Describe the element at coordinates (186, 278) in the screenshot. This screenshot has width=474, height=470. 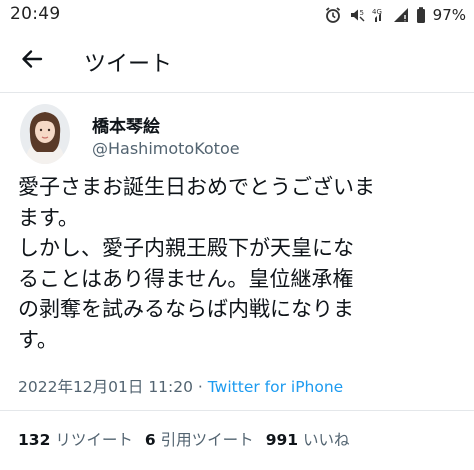
I see `tweet-text-line: ることはあり得ません。皇位継承権` at that location.